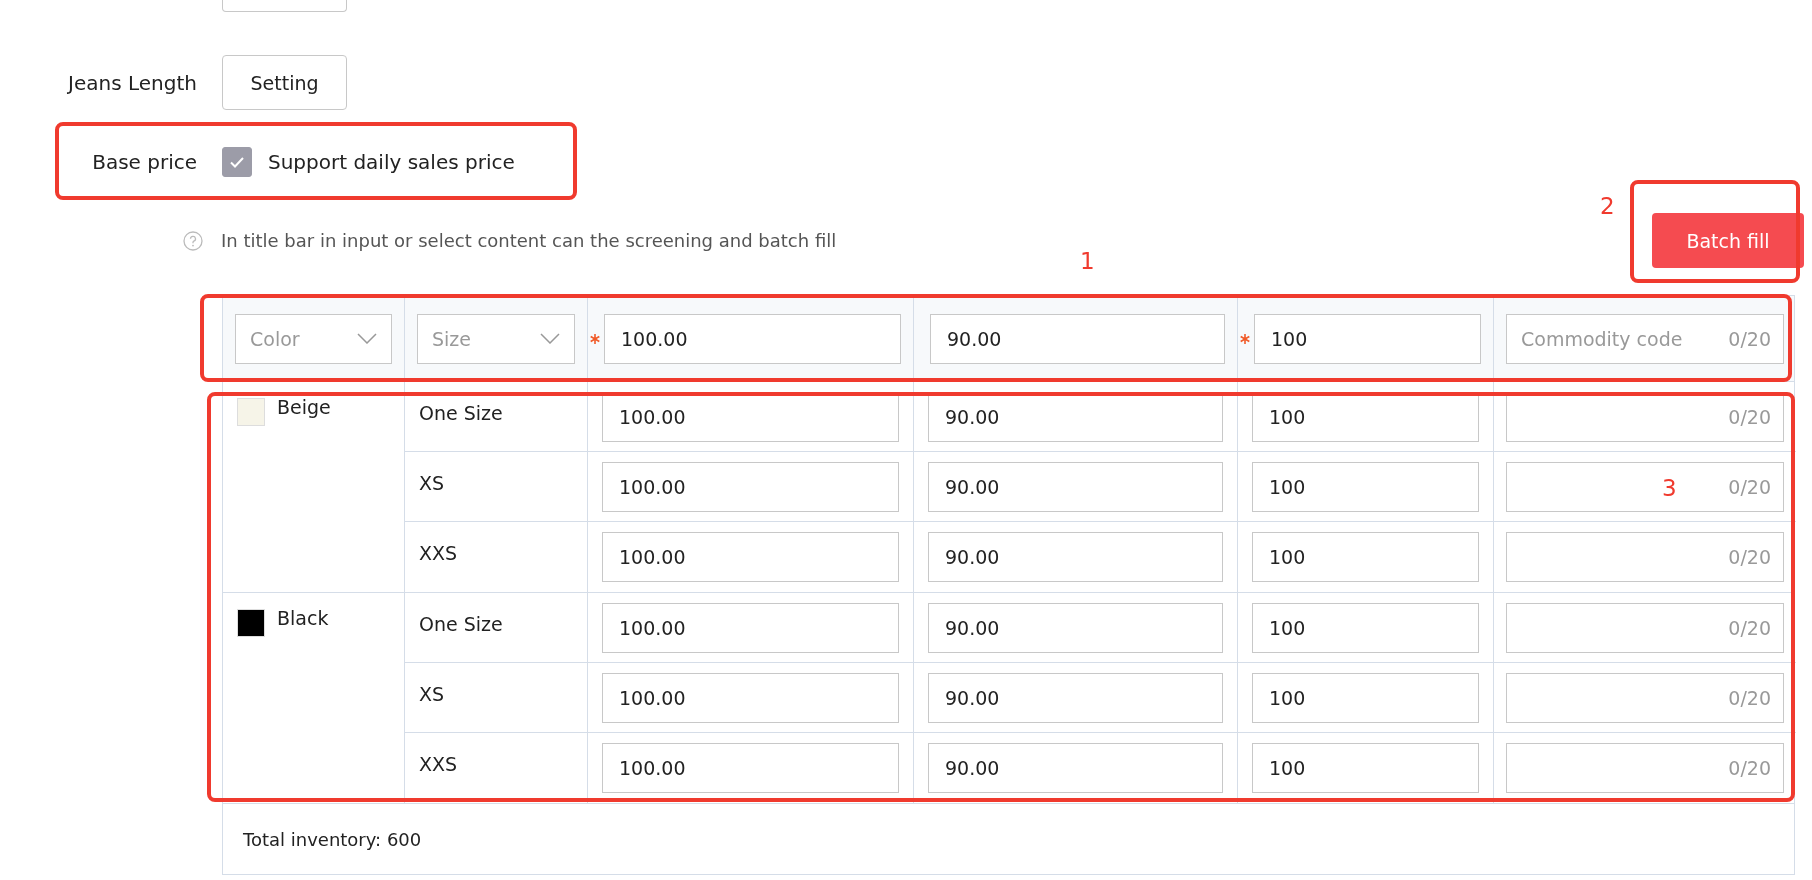 This screenshot has width=1812, height=880. Describe the element at coordinates (391, 162) in the screenshot. I see `checkbox-label: Support daily sales price` at that location.